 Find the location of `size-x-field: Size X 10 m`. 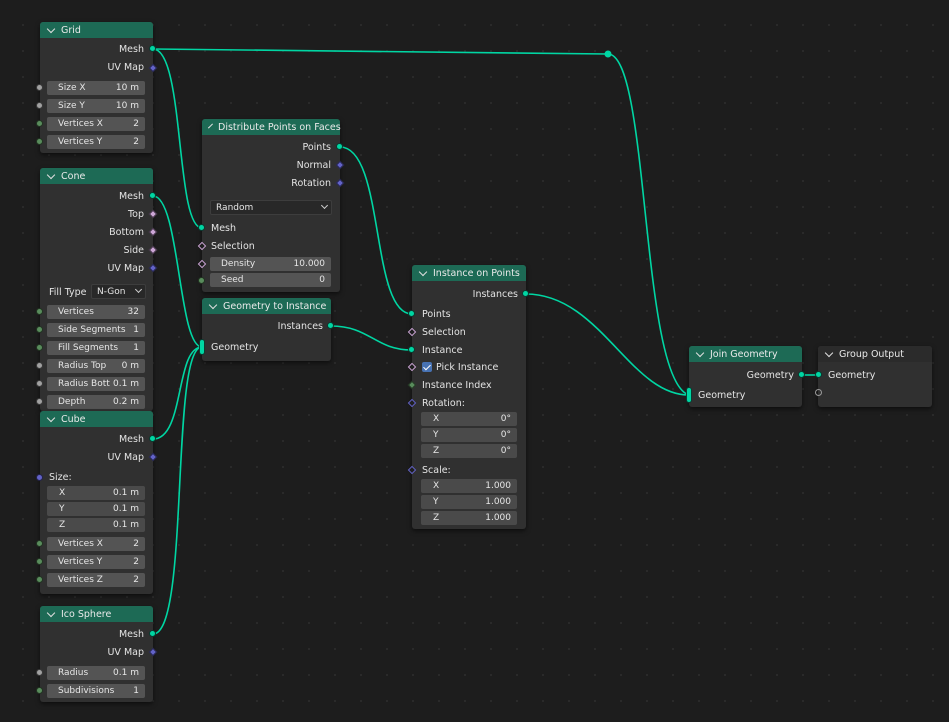

size-x-field: Size X 10 m is located at coordinates (96, 88).